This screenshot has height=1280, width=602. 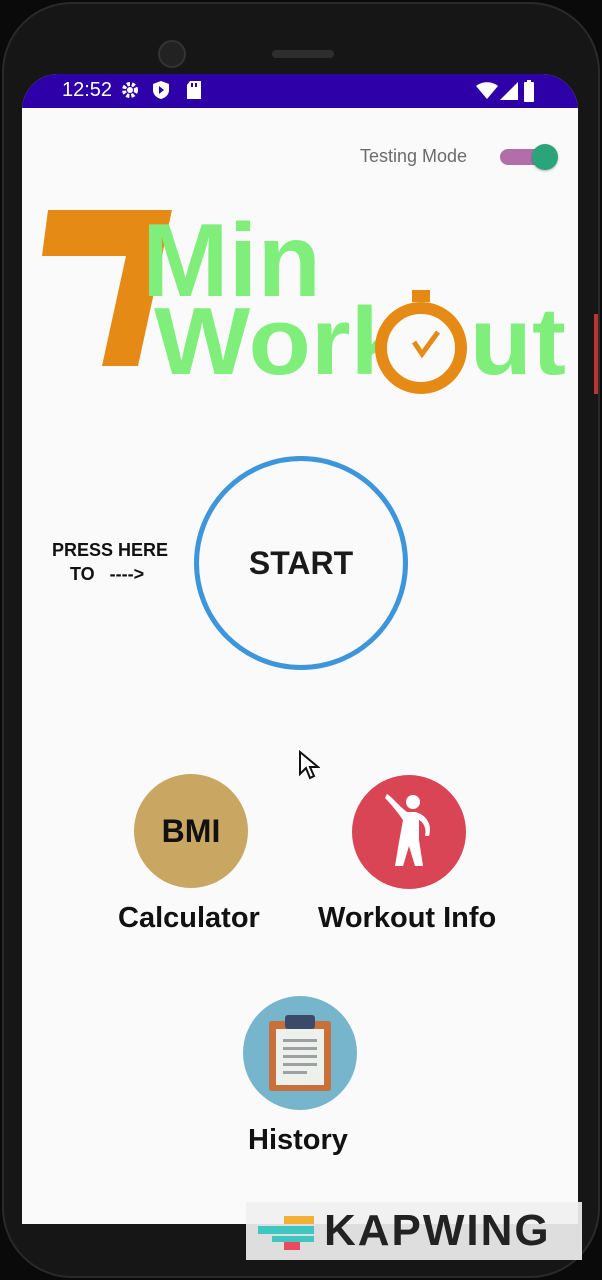 What do you see at coordinates (360, 341) in the screenshot?
I see `logo-text-workout: Workout` at bounding box center [360, 341].